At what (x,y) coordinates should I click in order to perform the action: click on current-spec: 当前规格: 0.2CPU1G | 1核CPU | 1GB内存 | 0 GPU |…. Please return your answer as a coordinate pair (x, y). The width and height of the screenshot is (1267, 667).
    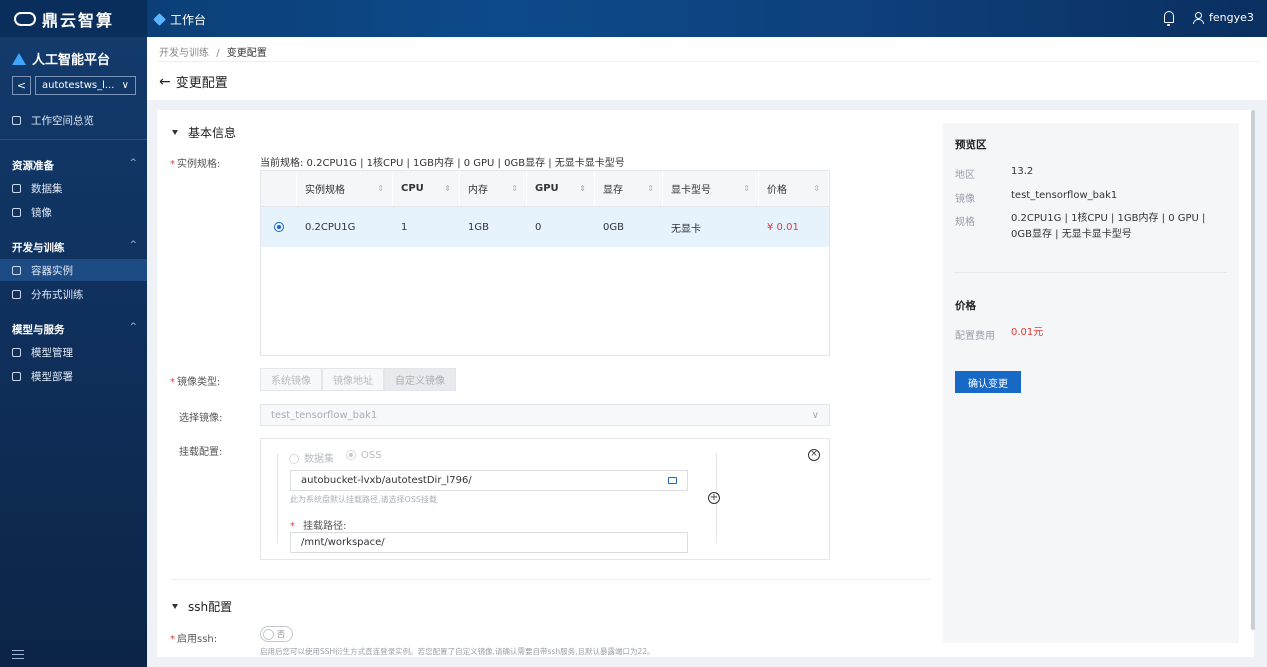
    Looking at the image, I should click on (442, 163).